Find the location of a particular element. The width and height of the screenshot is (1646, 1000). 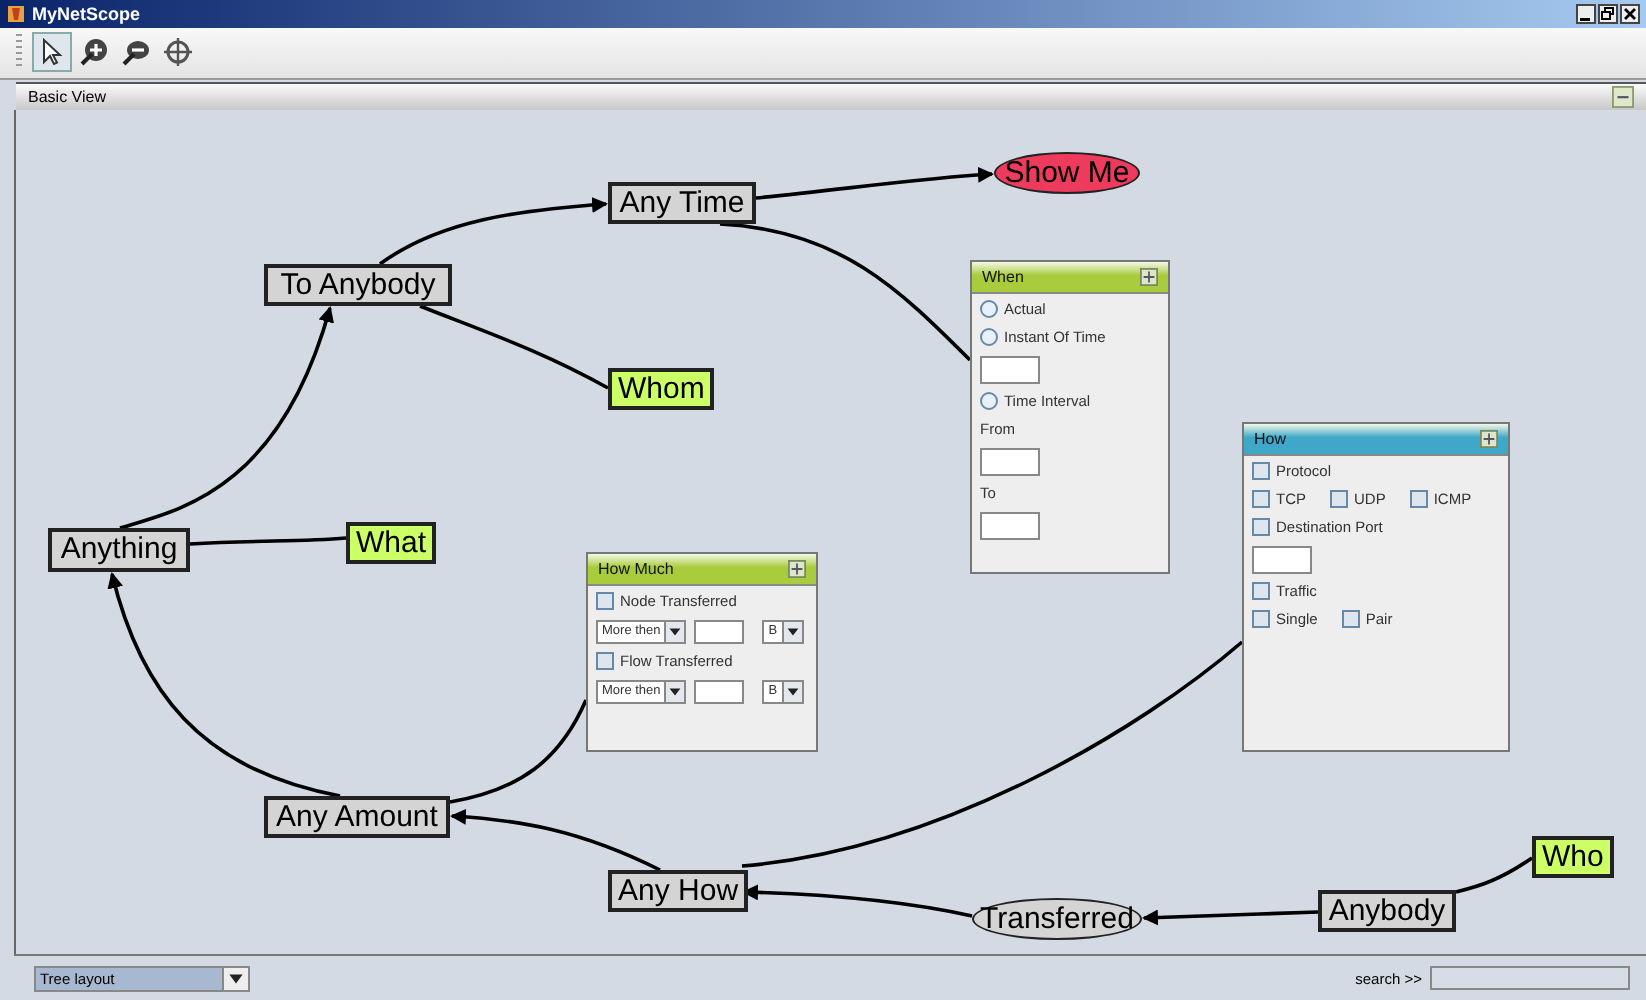

crosshair-icon is located at coordinates (178, 52).